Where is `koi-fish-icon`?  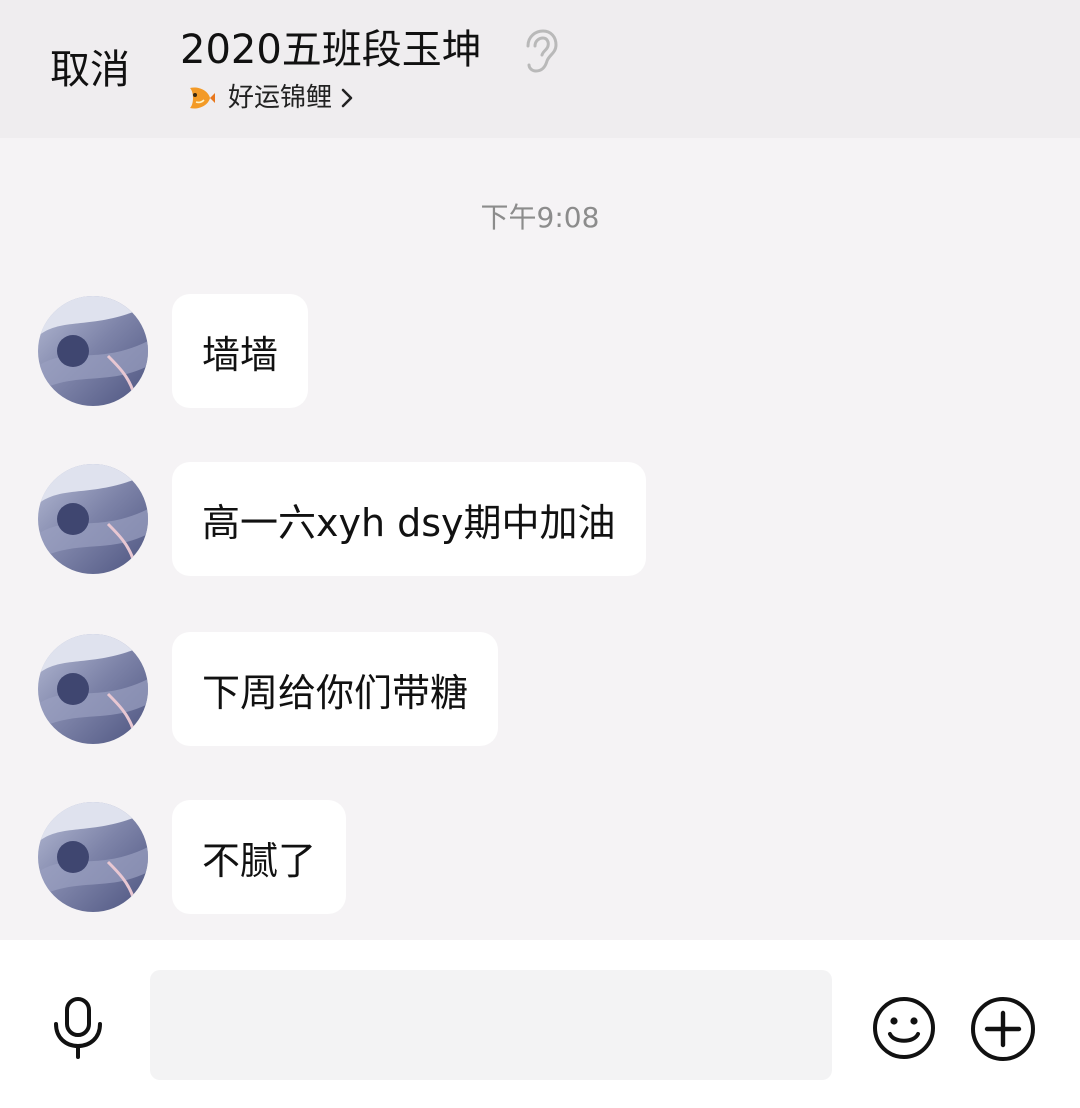 koi-fish-icon is located at coordinates (202, 98).